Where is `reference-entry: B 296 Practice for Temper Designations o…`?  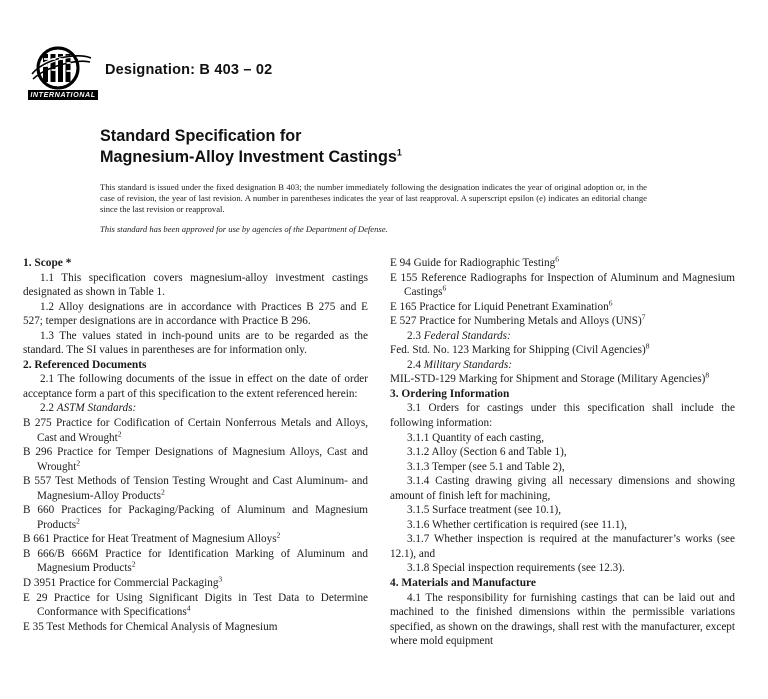
reference-entry: B 296 Practice for Temper Designations o… is located at coordinates (195, 459).